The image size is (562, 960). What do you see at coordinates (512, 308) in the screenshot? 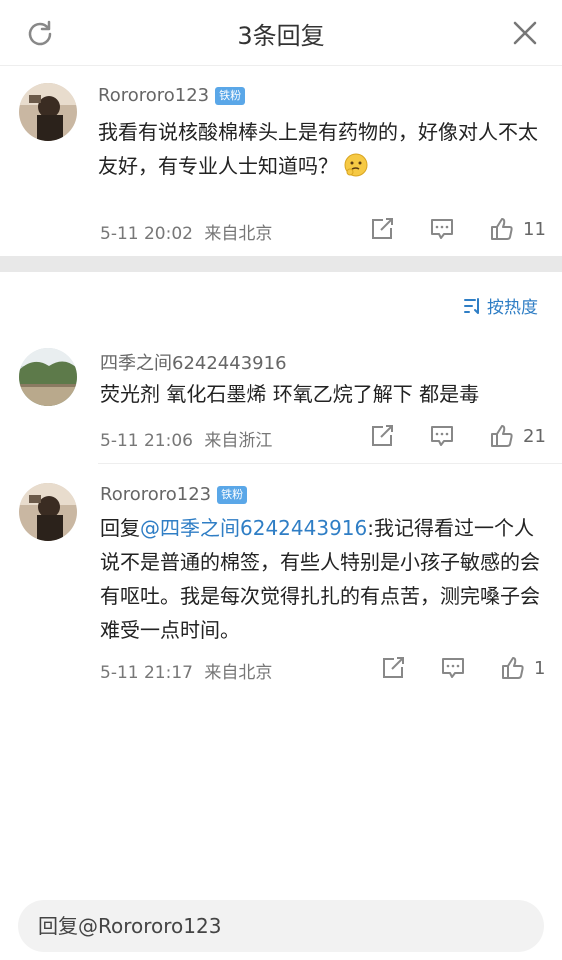
I see `sort-label: 按热度` at bounding box center [512, 308].